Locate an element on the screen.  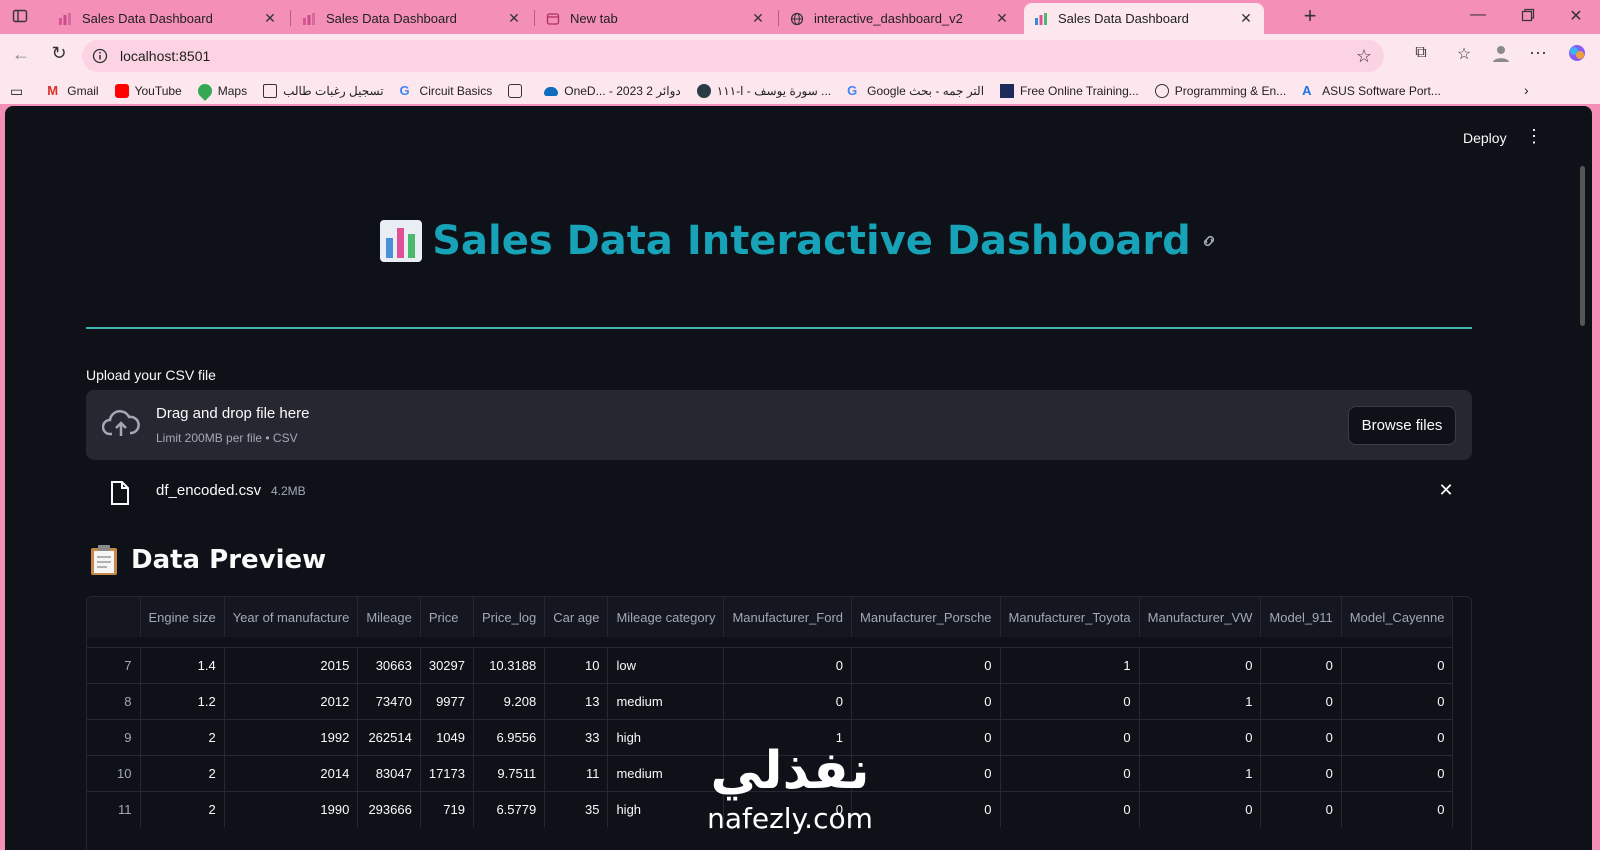
column-header: Manufacturer_Toyota is located at coordinates (1070, 617).